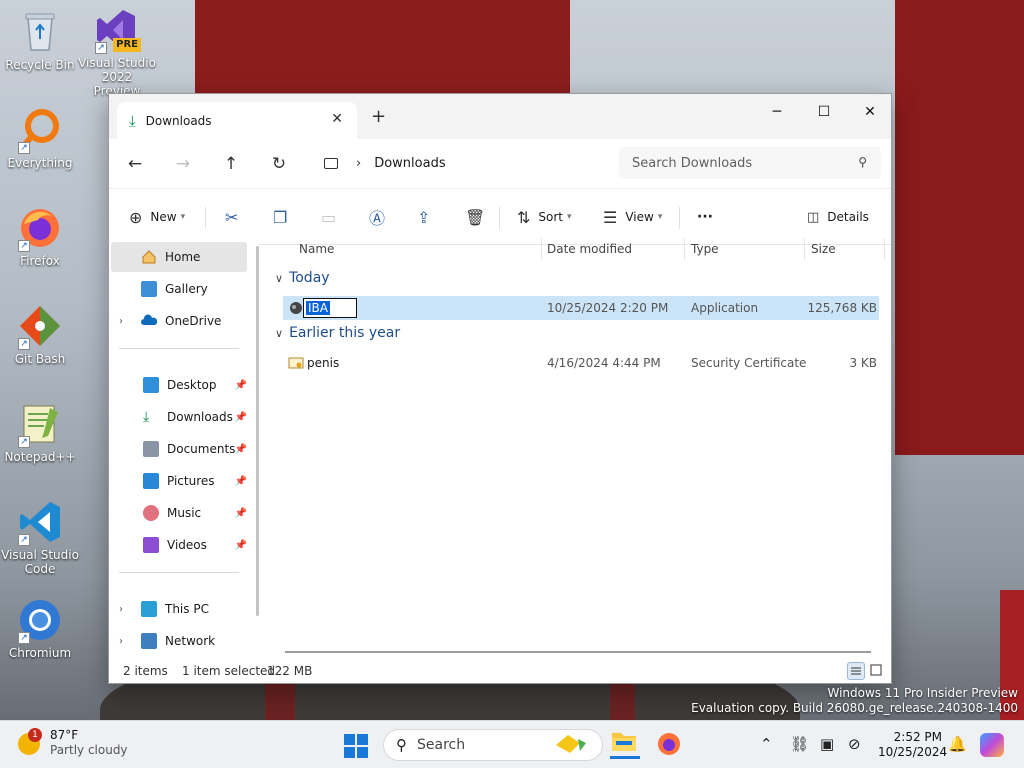  I want to click on sidebar-item-desktop: Desktop 📌, so click(179, 385).